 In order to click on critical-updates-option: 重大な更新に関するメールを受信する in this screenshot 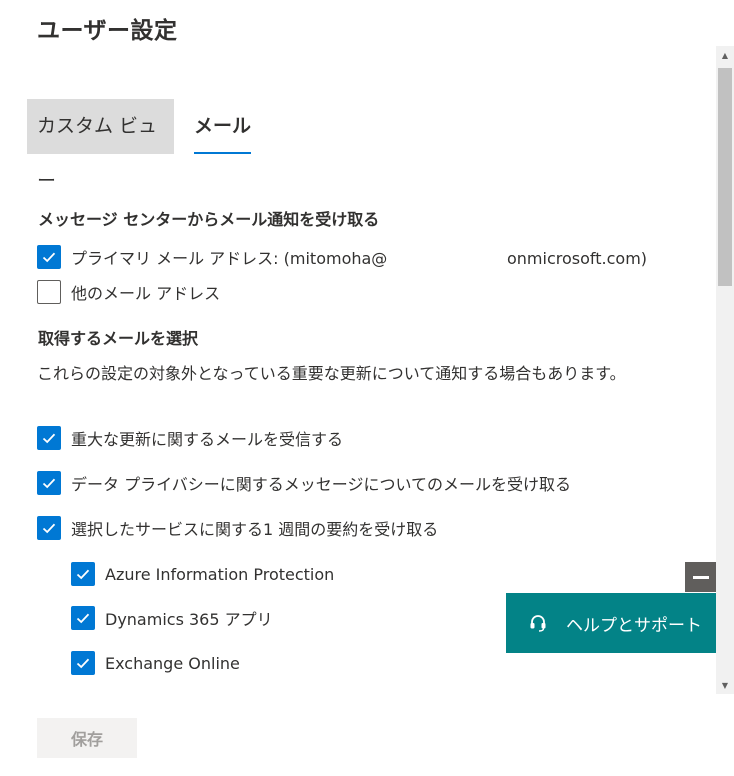, I will do `click(190, 438)`.